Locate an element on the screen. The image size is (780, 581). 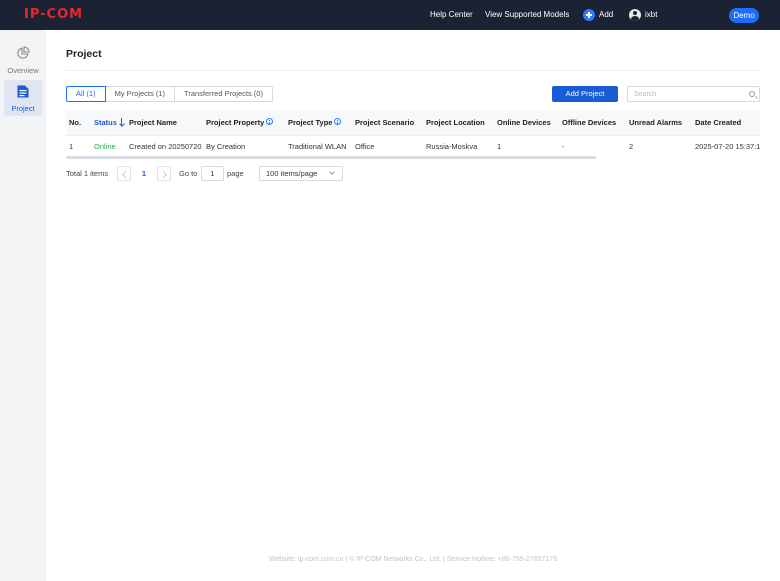
items-per-page-select: 100 items/page is located at coordinates (301, 173).